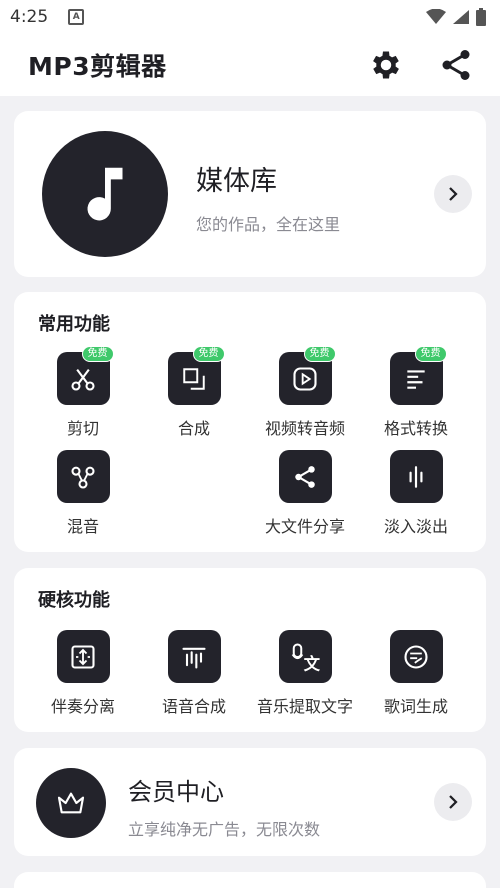 This screenshot has width=500, height=888. I want to click on gear-icon, so click(386, 65).